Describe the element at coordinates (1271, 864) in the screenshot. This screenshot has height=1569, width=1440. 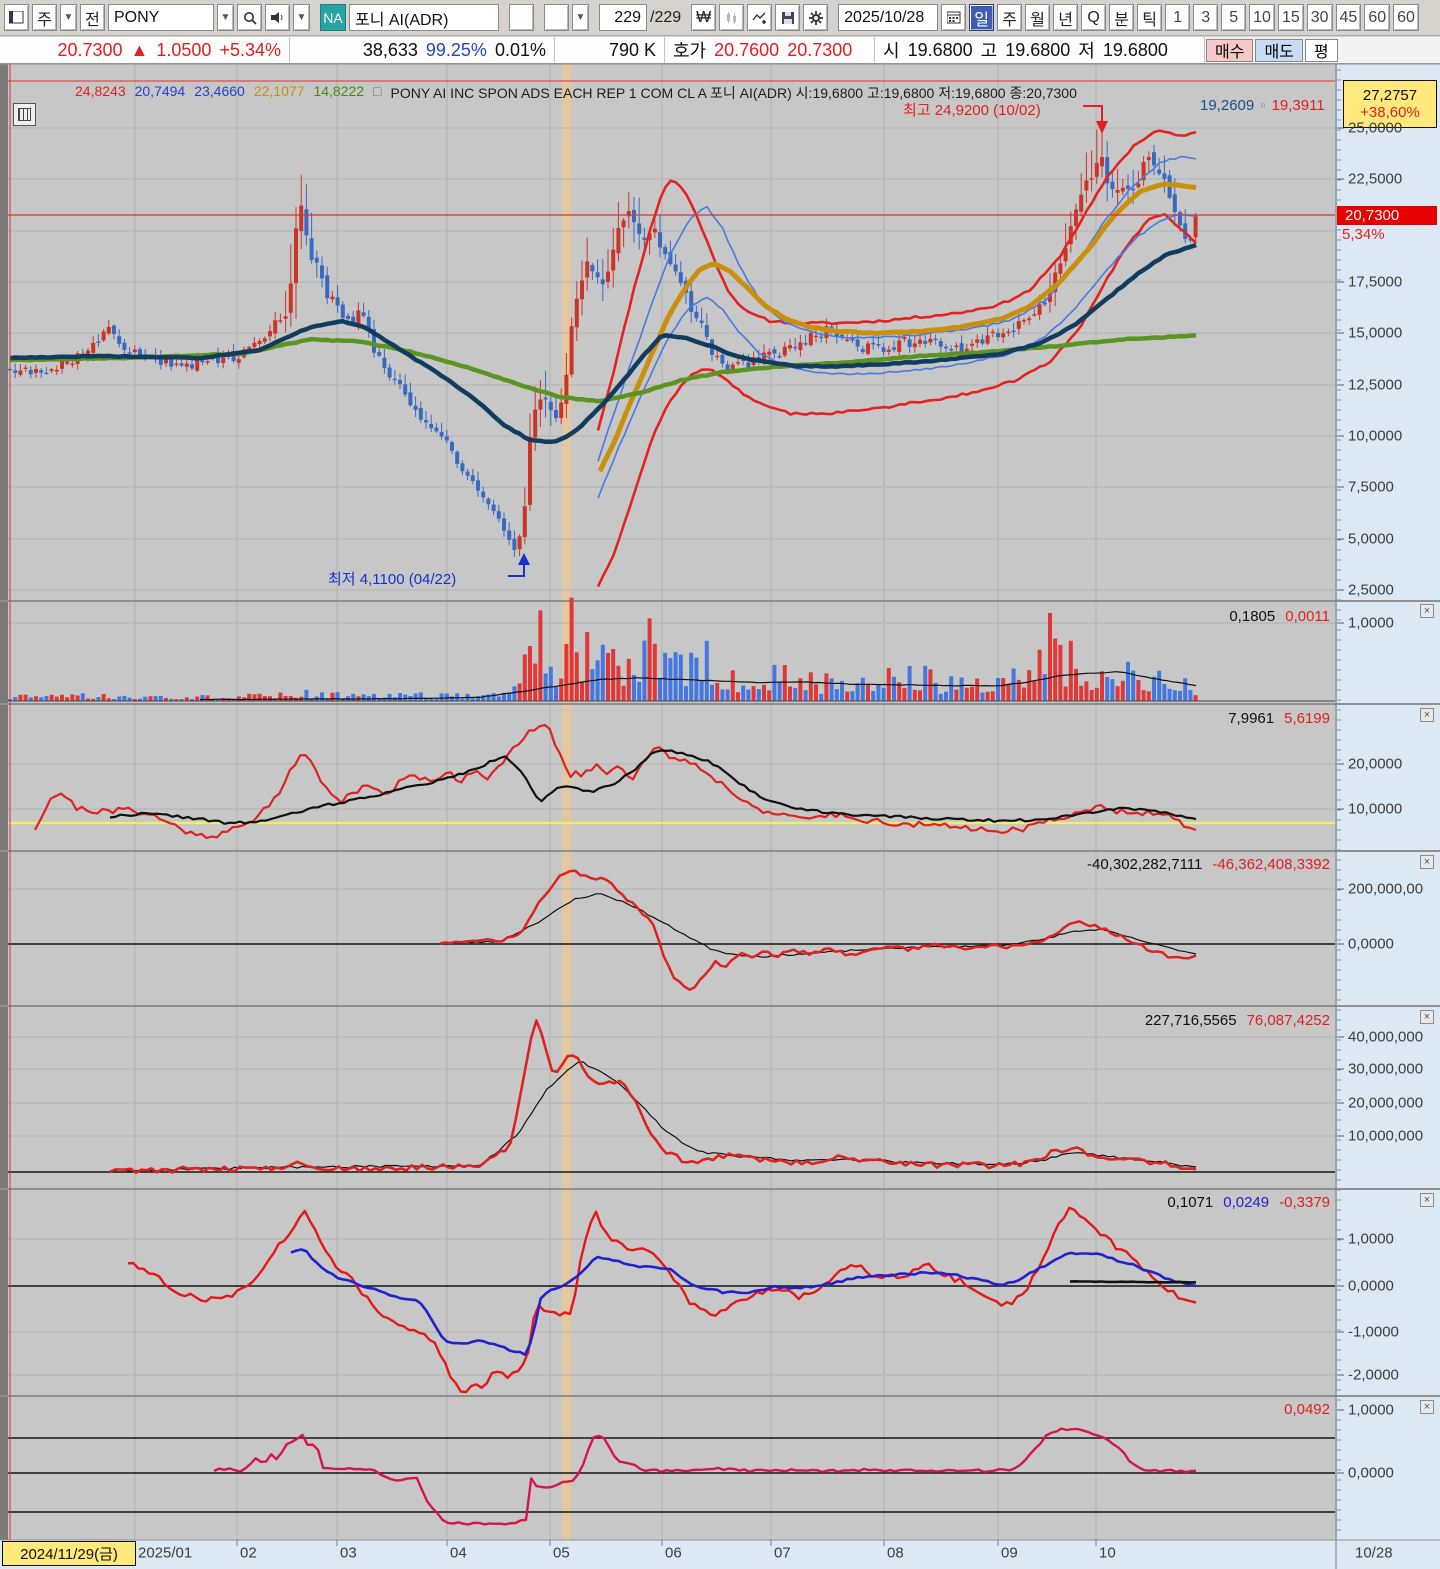
I see `pane-header-value: -46,362,408,3392` at that location.